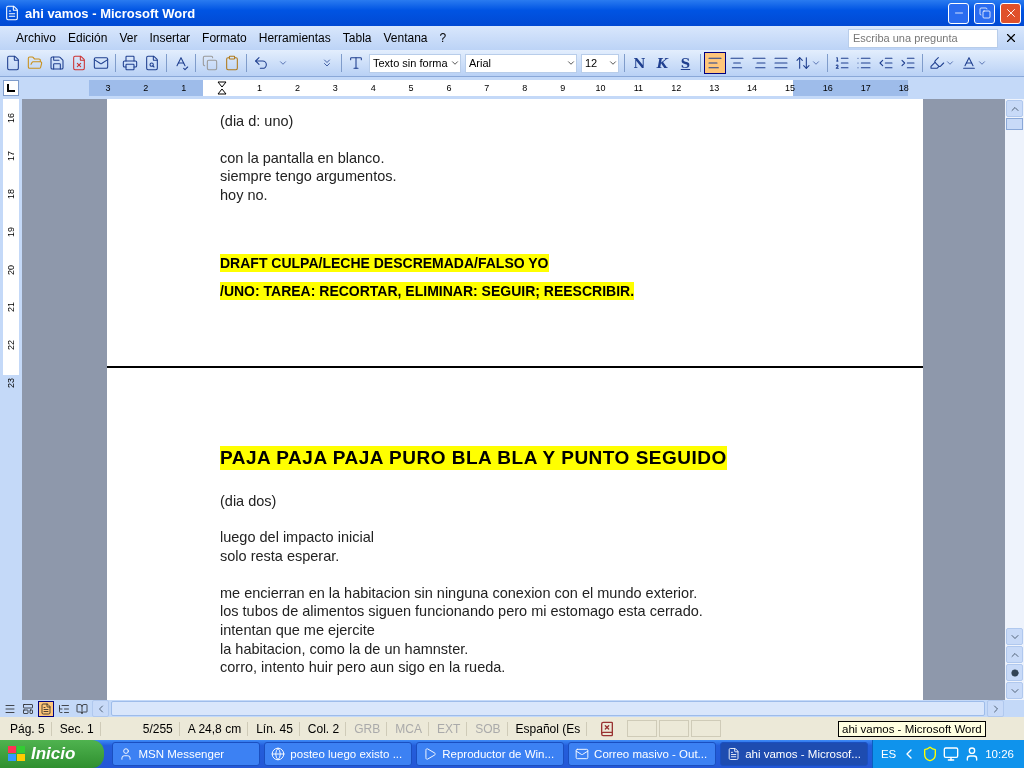  I want to click on reading-view-icon, so click(82, 708).